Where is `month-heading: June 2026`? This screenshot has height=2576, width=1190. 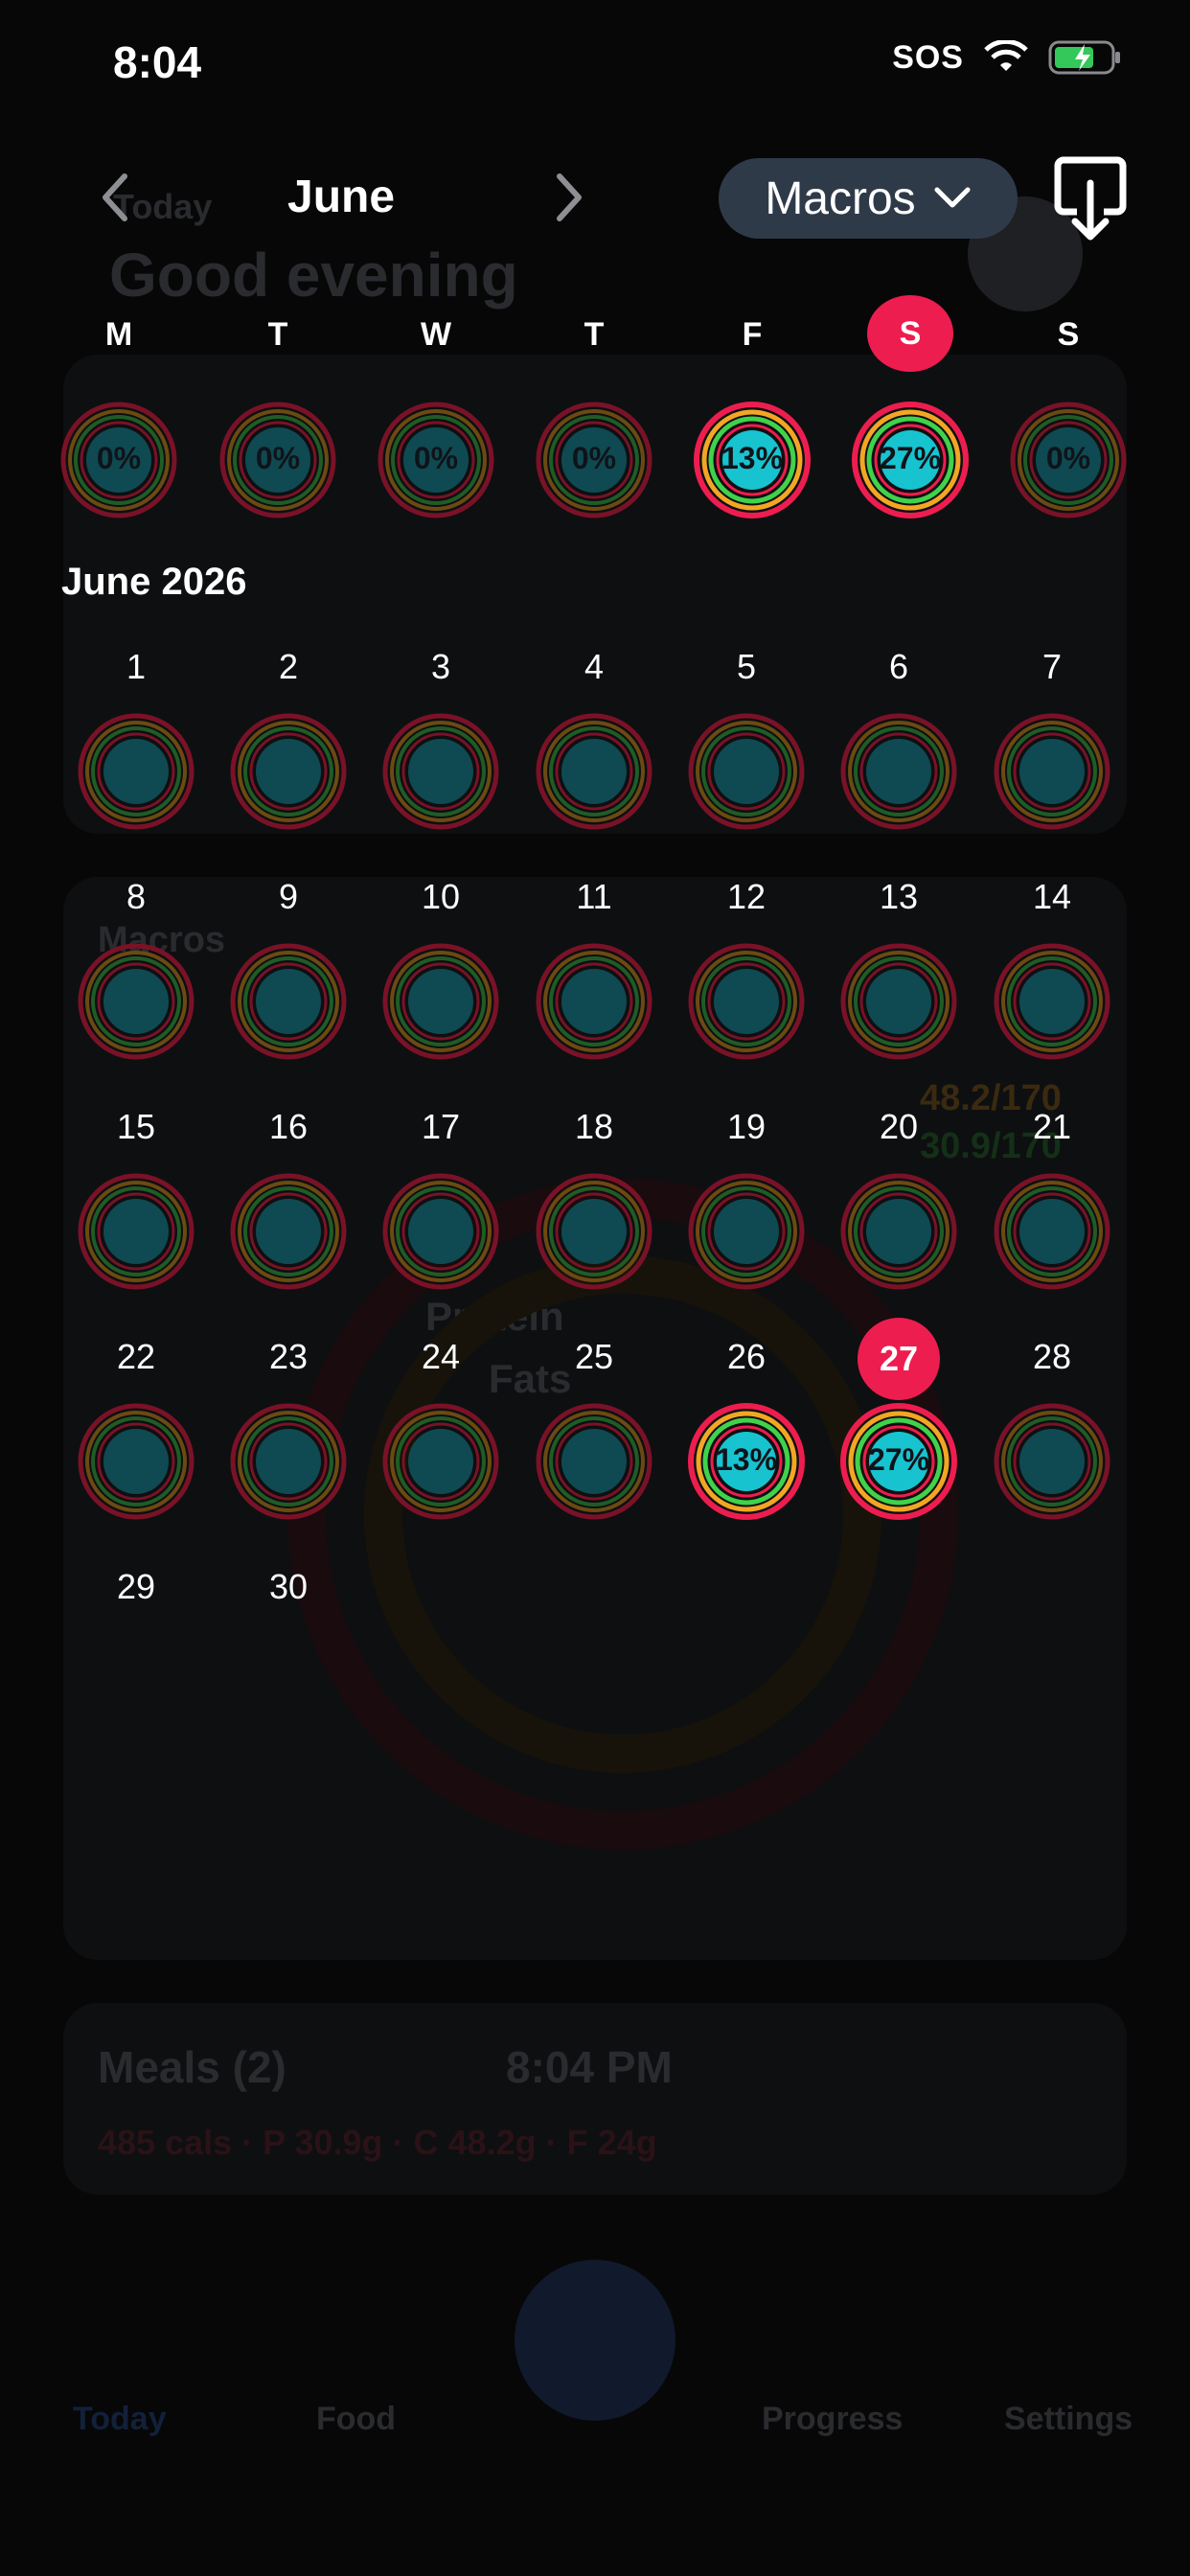
month-heading: June 2026 is located at coordinates (154, 582).